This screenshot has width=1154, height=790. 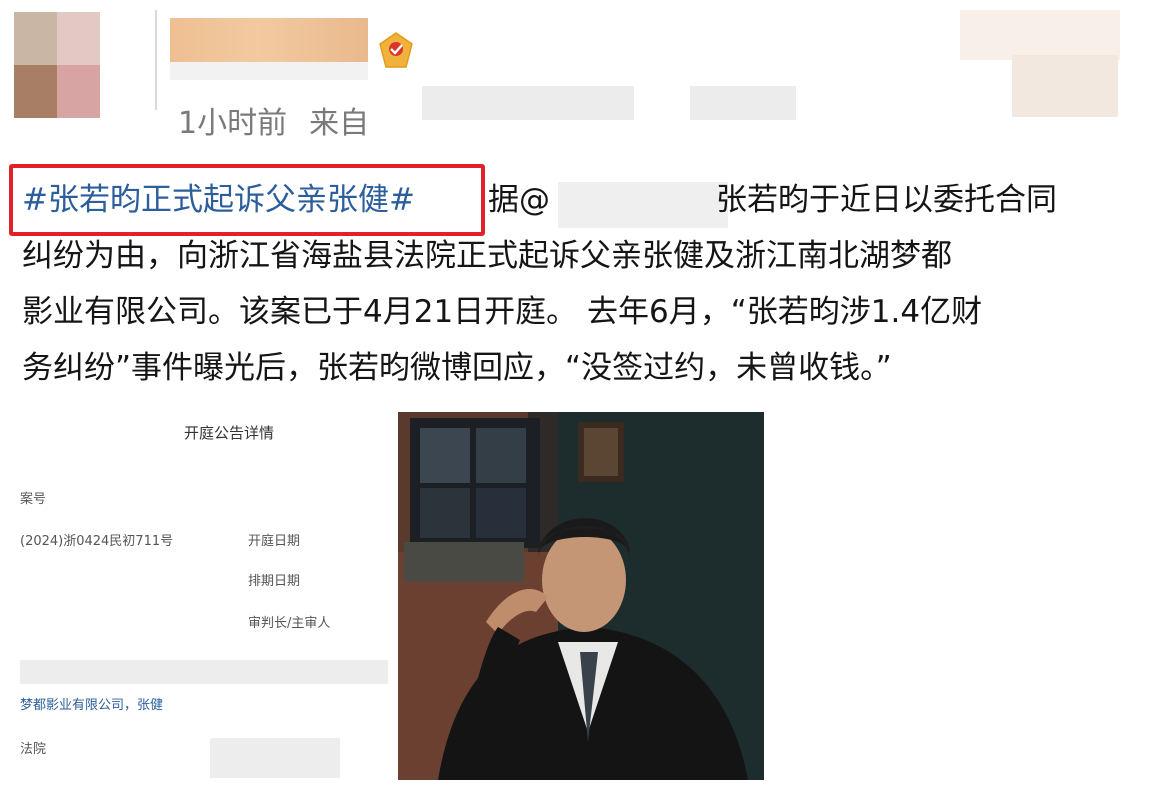 What do you see at coordinates (57, 65) in the screenshot?
I see `avatar` at bounding box center [57, 65].